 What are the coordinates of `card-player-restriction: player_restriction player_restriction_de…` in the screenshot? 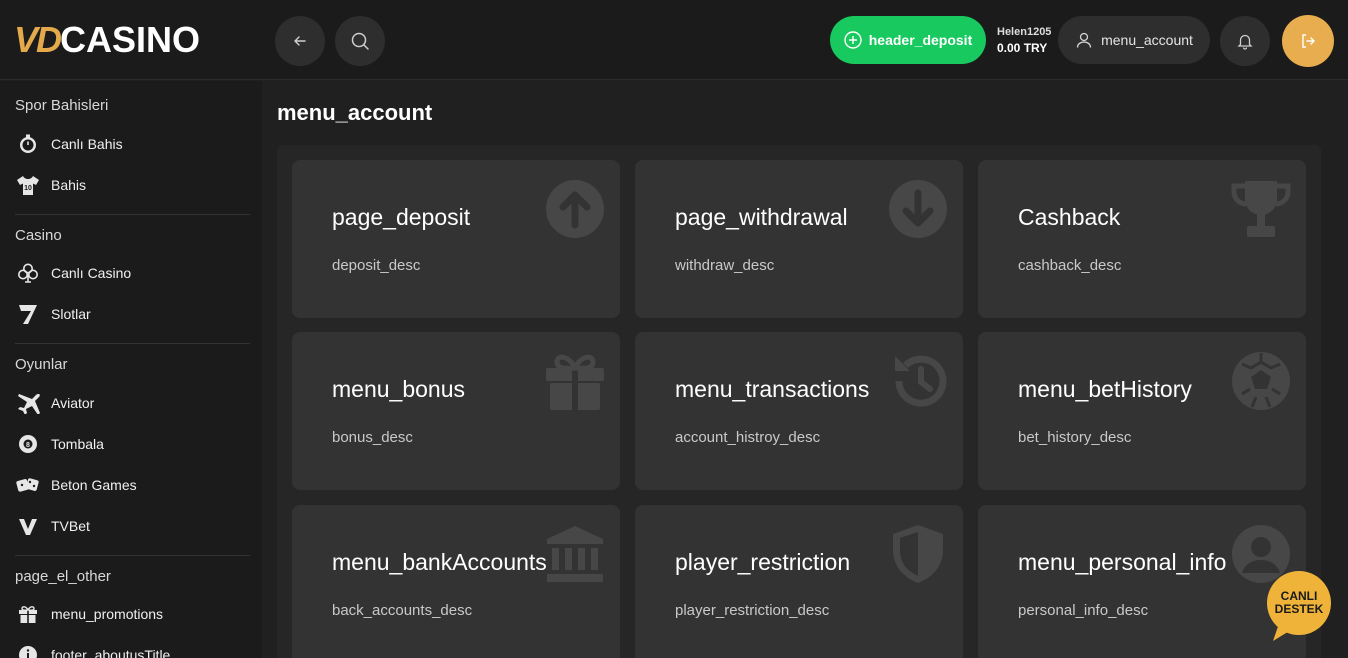 It's located at (799, 581).